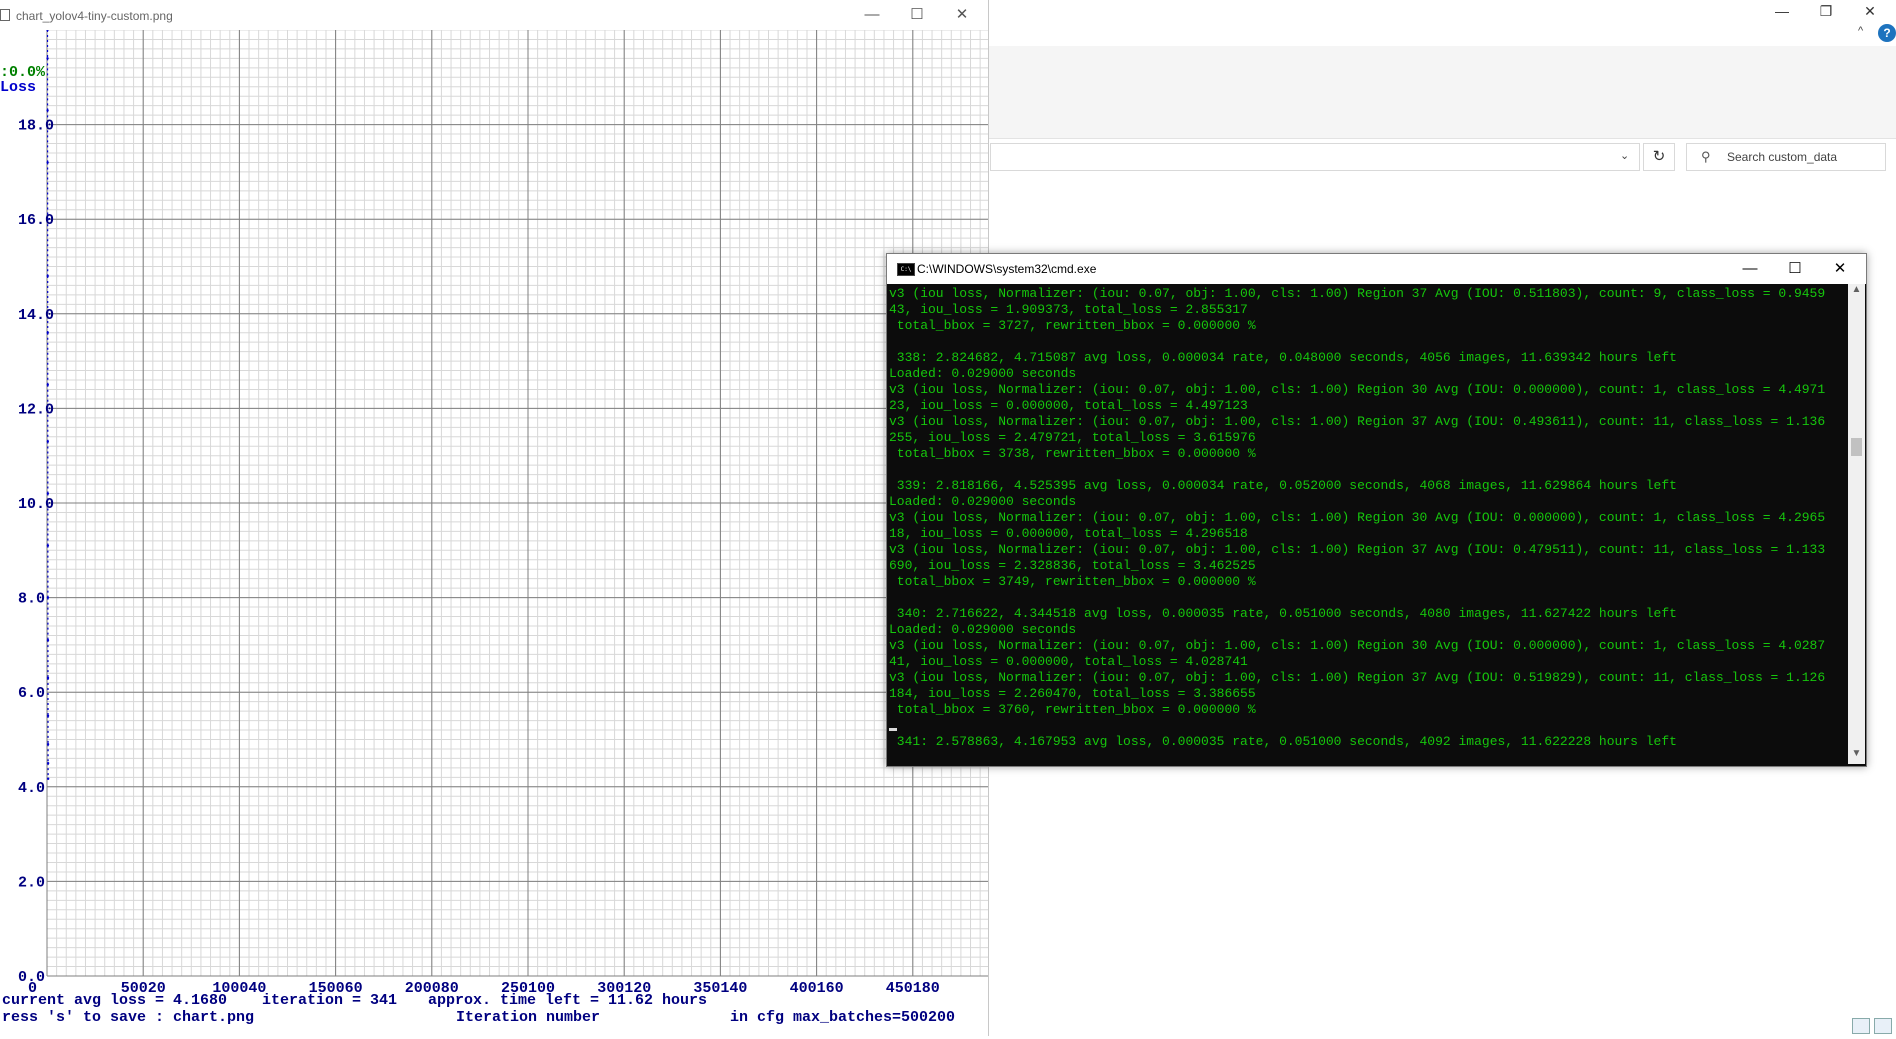  What do you see at coordinates (31, 599) in the screenshot?
I see `y-tick-label: 8.0` at bounding box center [31, 599].